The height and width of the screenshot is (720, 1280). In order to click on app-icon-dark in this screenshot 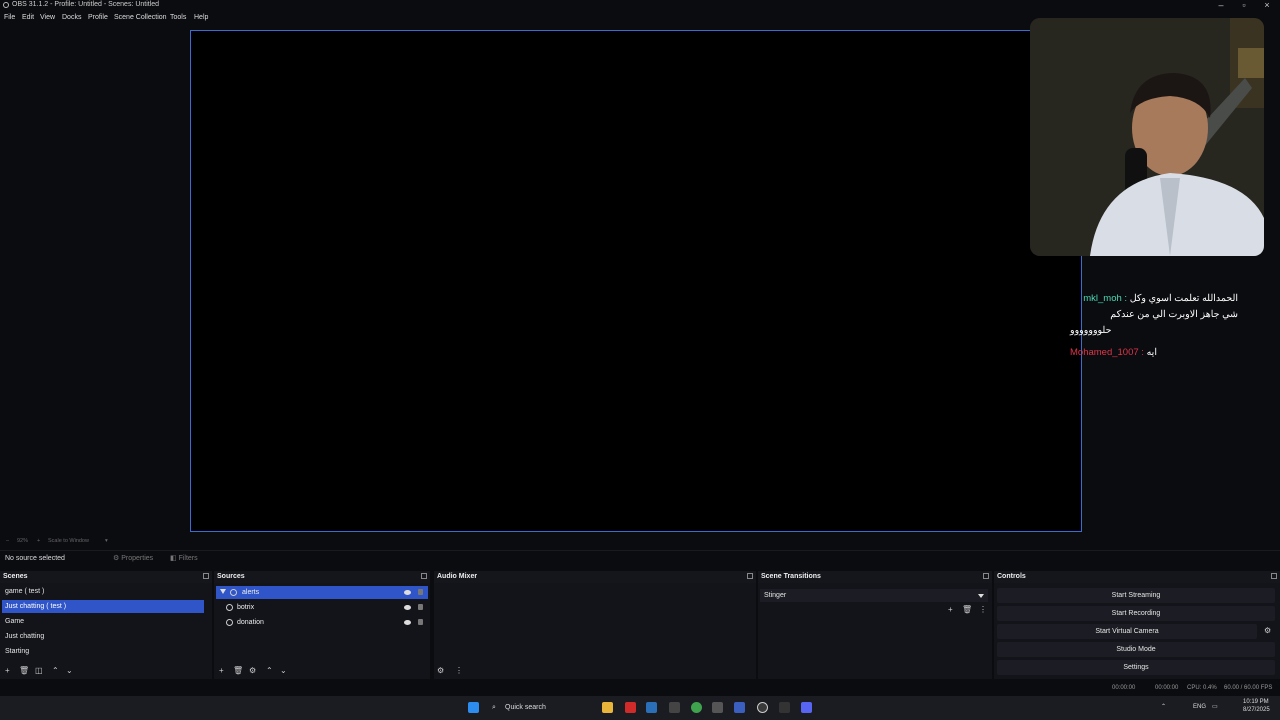, I will do `click(674, 707)`.